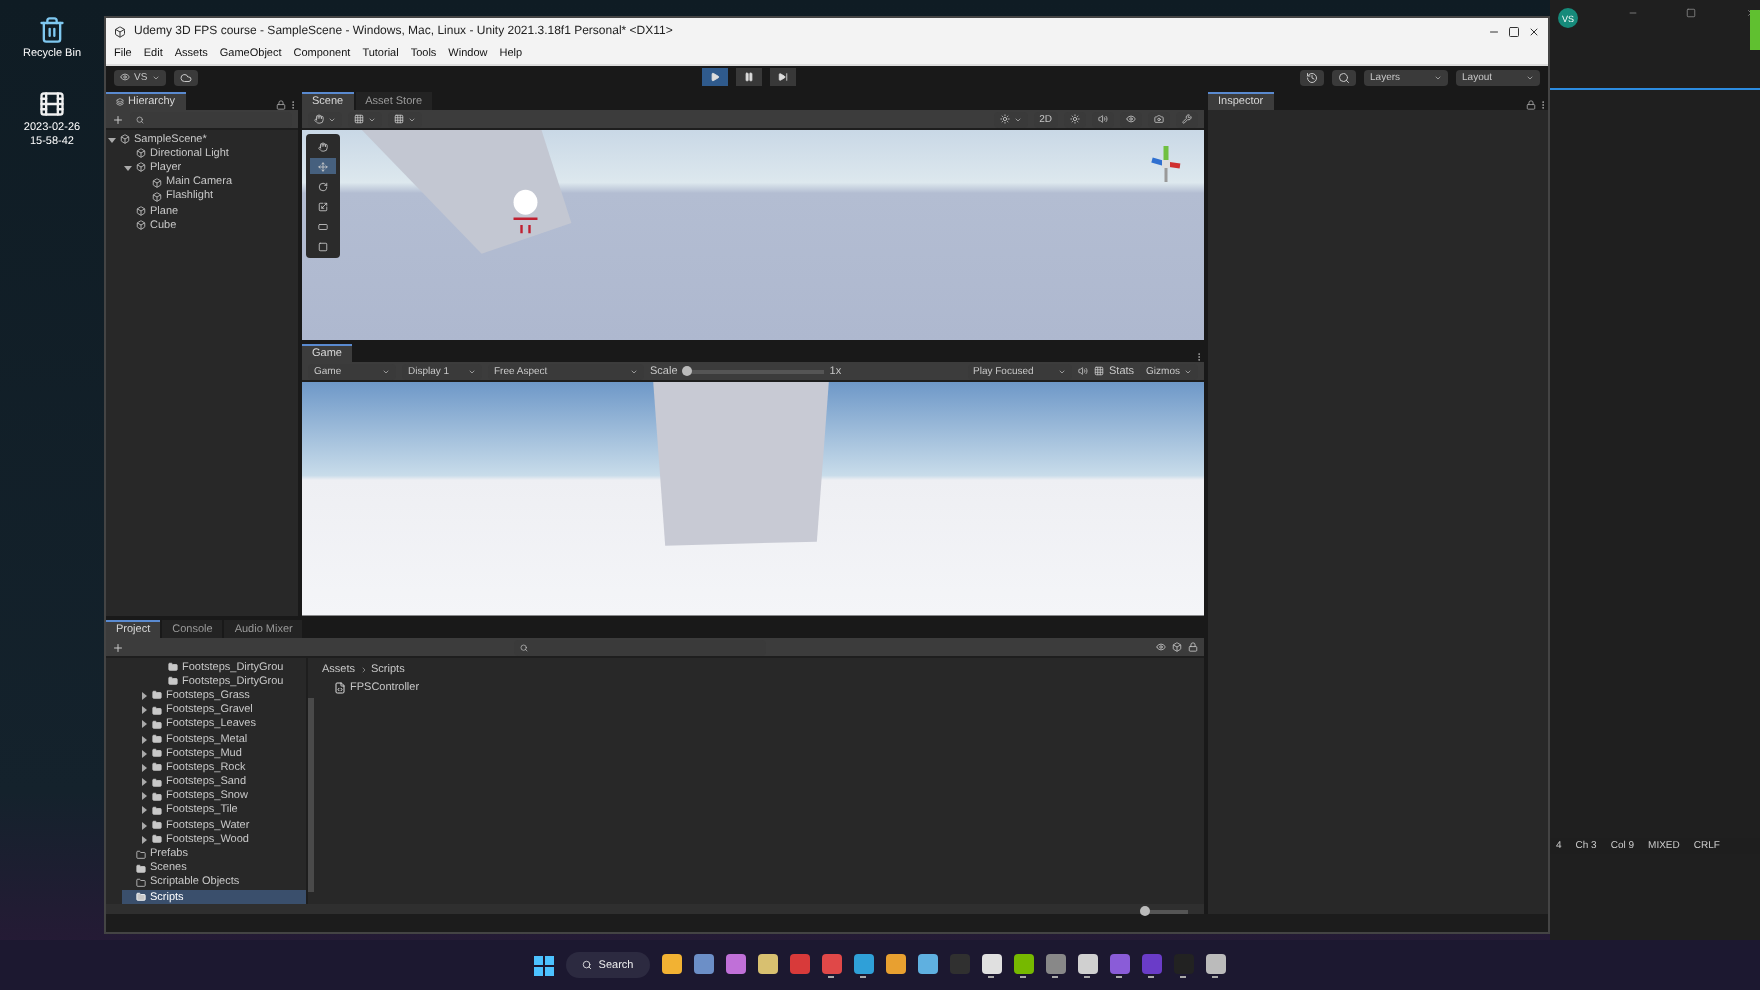 This screenshot has height=990, width=1760. What do you see at coordinates (544, 965) in the screenshot?
I see `windows-logo-icon` at bounding box center [544, 965].